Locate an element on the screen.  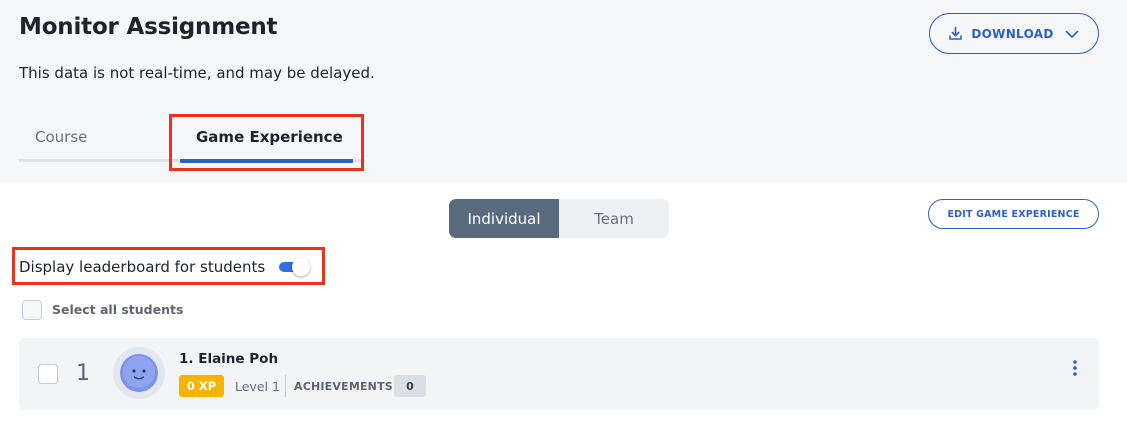
select-all-label: Select all students is located at coordinates (118, 309).